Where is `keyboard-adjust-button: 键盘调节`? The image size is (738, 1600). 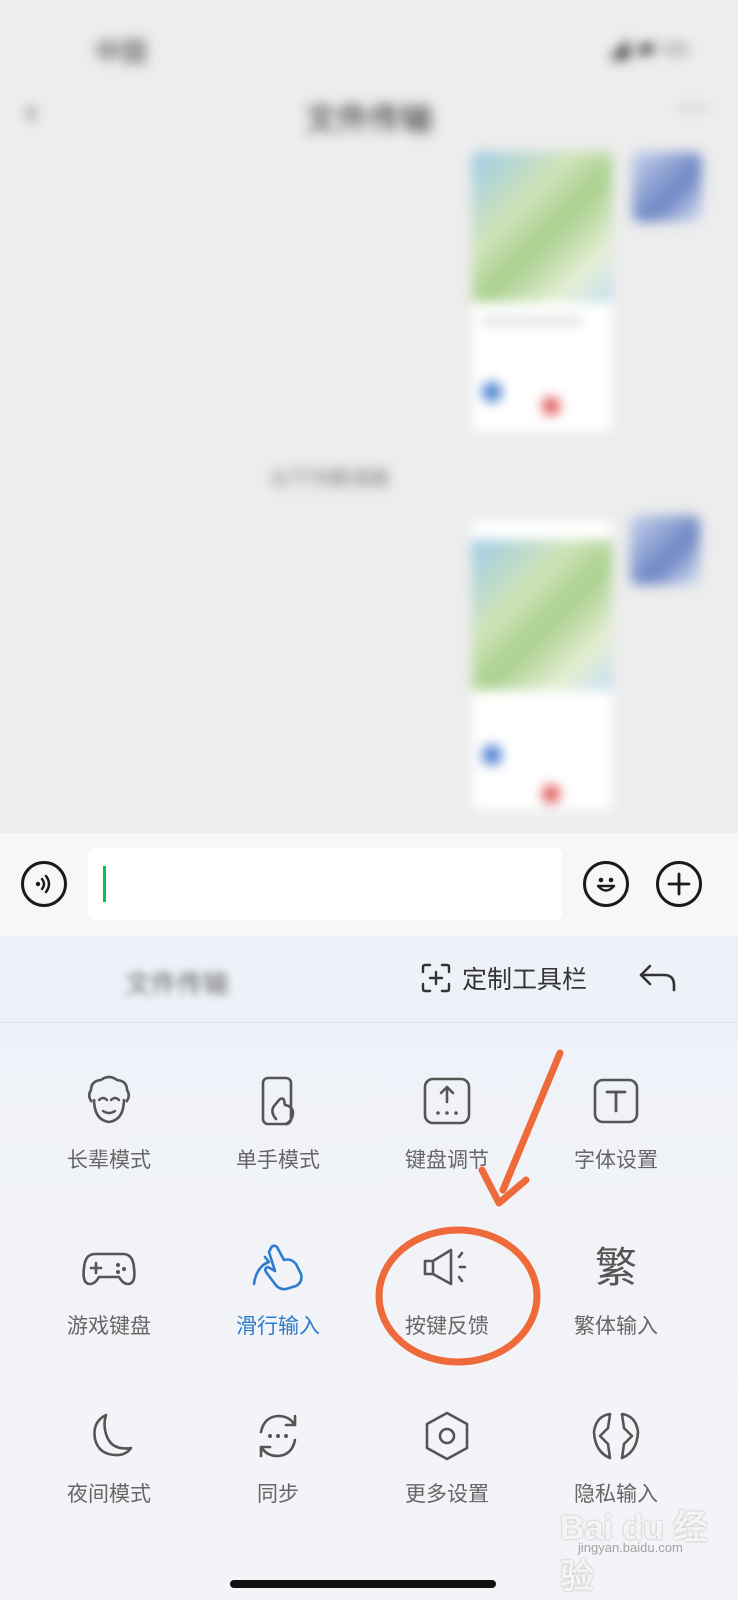
keyboard-adjust-button: 键盘调节 is located at coordinates (447, 1127).